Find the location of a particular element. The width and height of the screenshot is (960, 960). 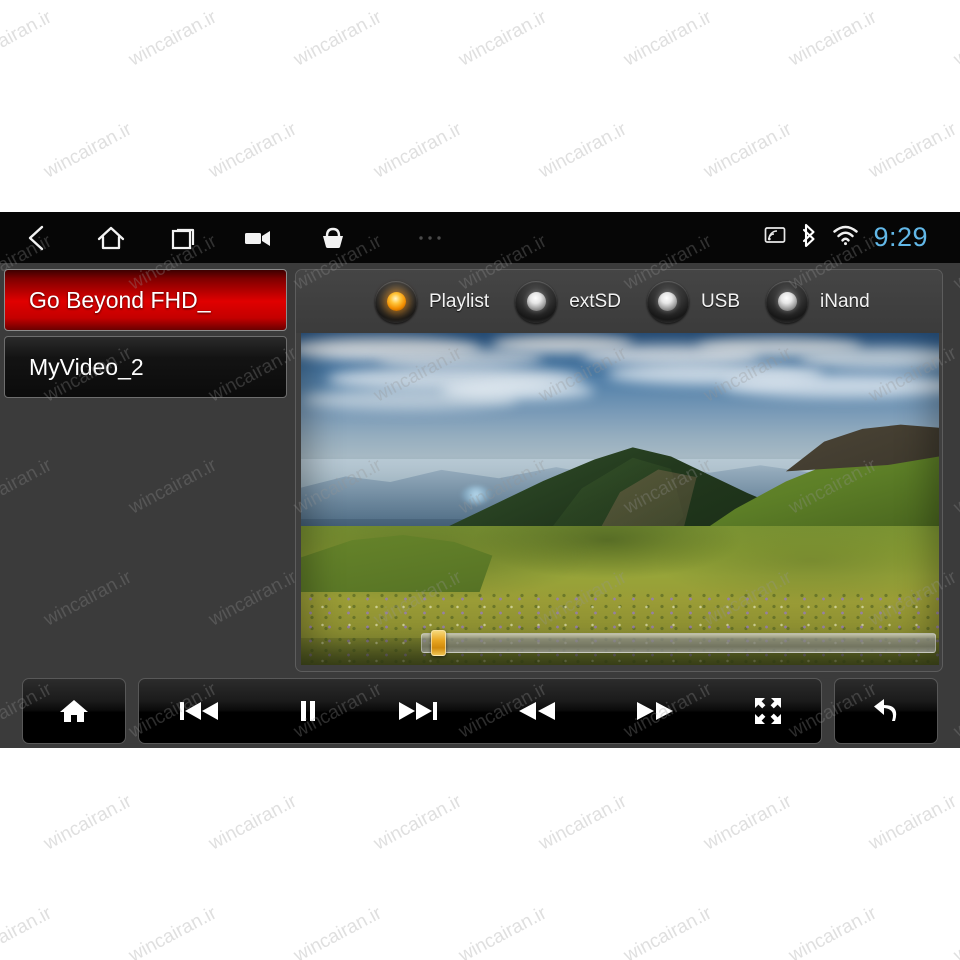

home-icon is located at coordinates (111, 237).